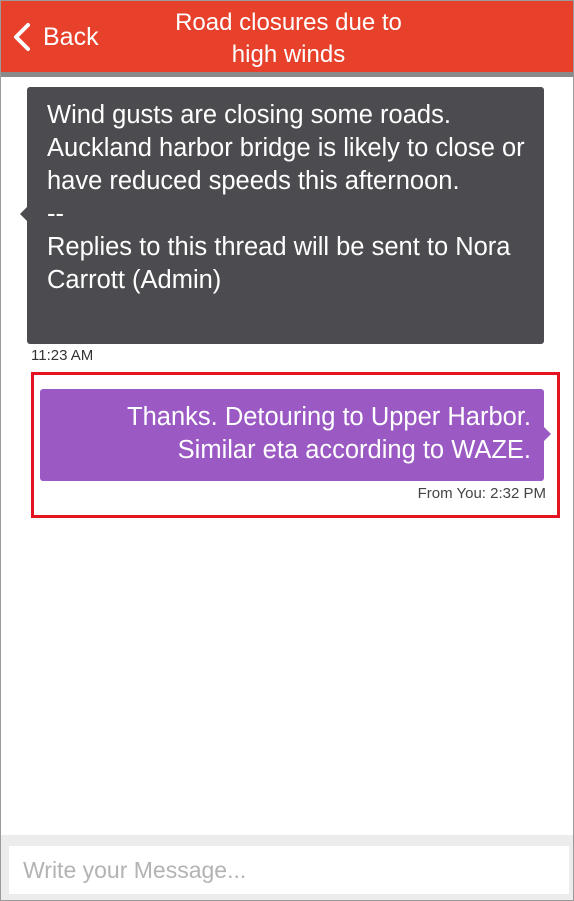 The height and width of the screenshot is (901, 574). I want to click on back-button: Back, so click(55, 37).